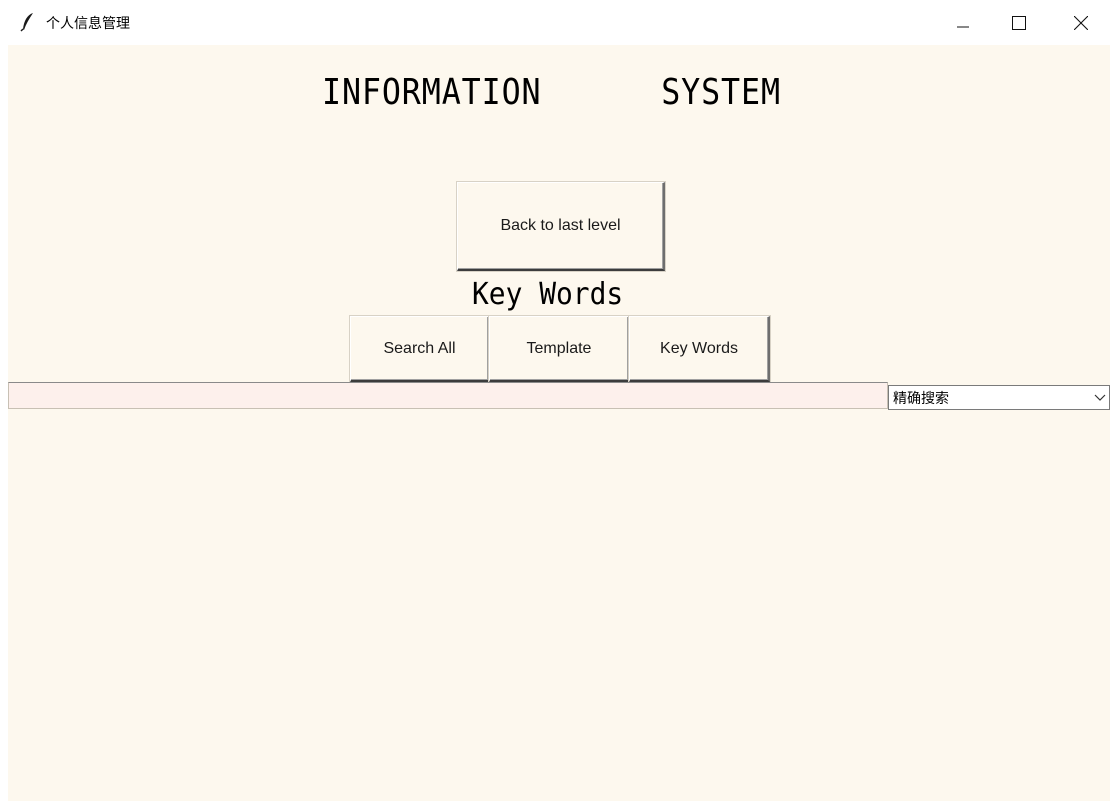 The image size is (1110, 801). I want to click on window-title: 个人信息管理, so click(88, 24).